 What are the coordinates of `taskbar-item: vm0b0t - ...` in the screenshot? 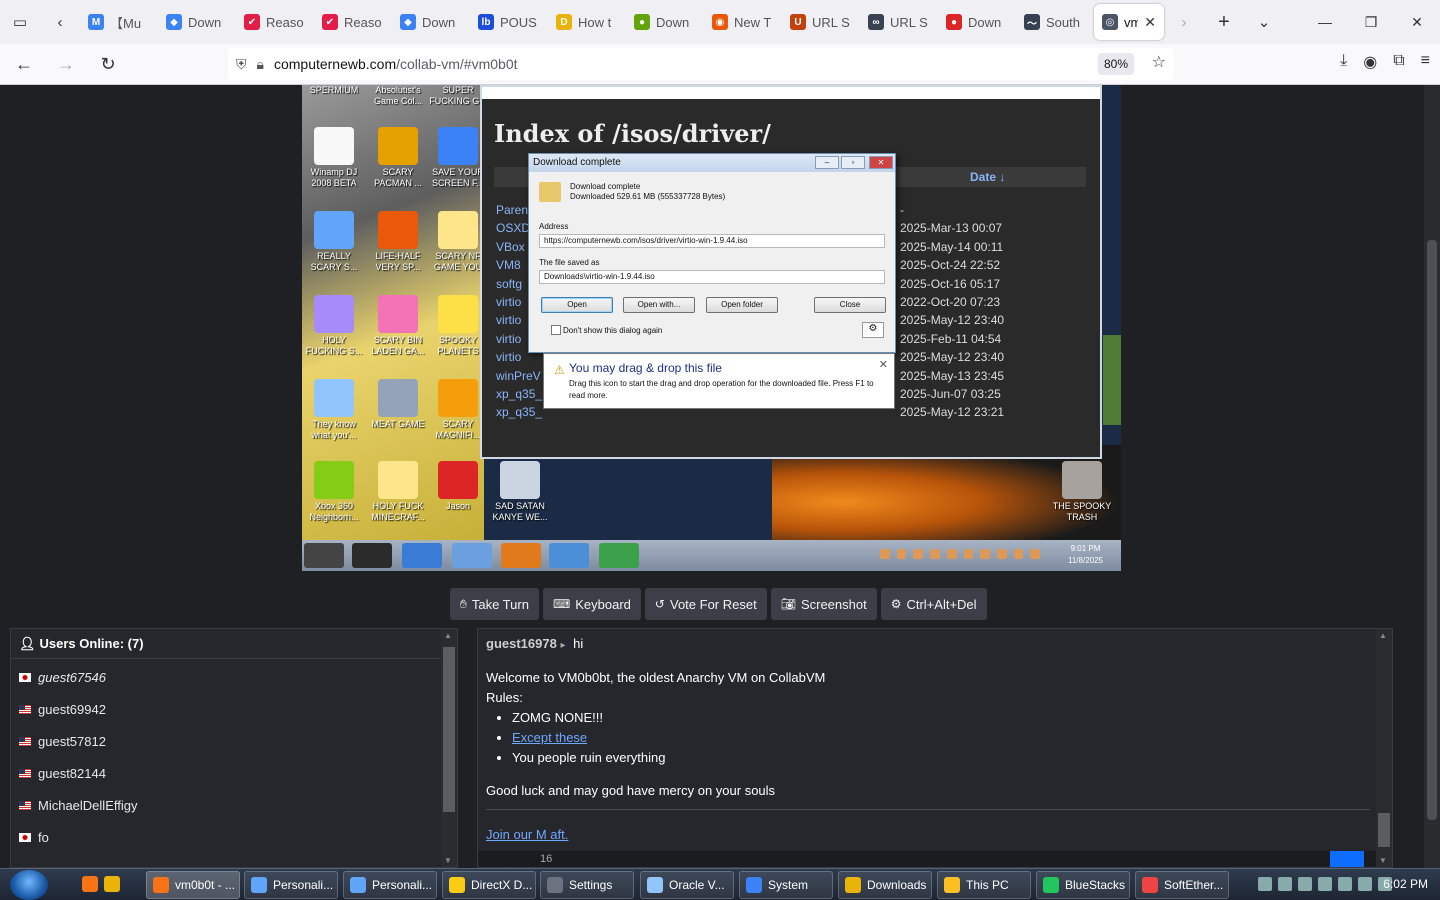 It's located at (193, 885).